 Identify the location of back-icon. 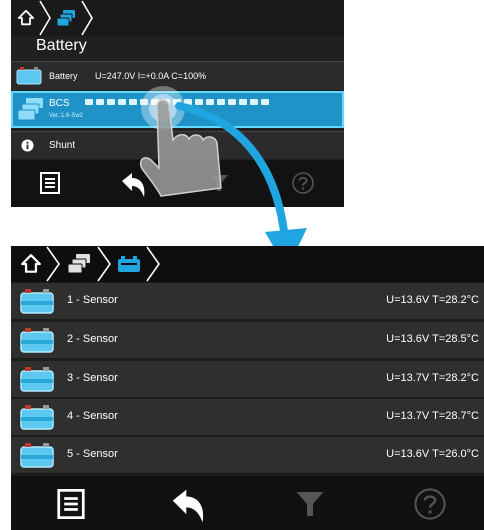
(188, 506).